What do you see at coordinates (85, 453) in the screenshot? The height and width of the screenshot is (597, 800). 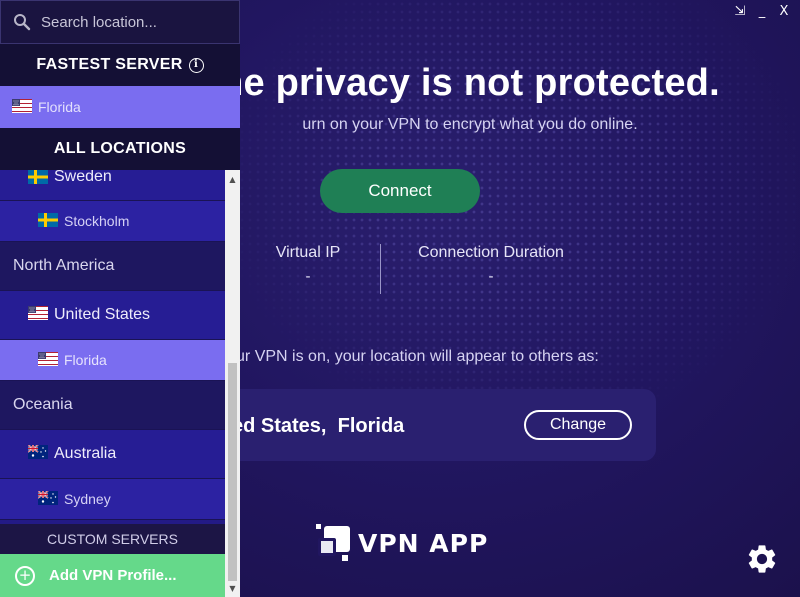 I see `location-label: Australia` at bounding box center [85, 453].